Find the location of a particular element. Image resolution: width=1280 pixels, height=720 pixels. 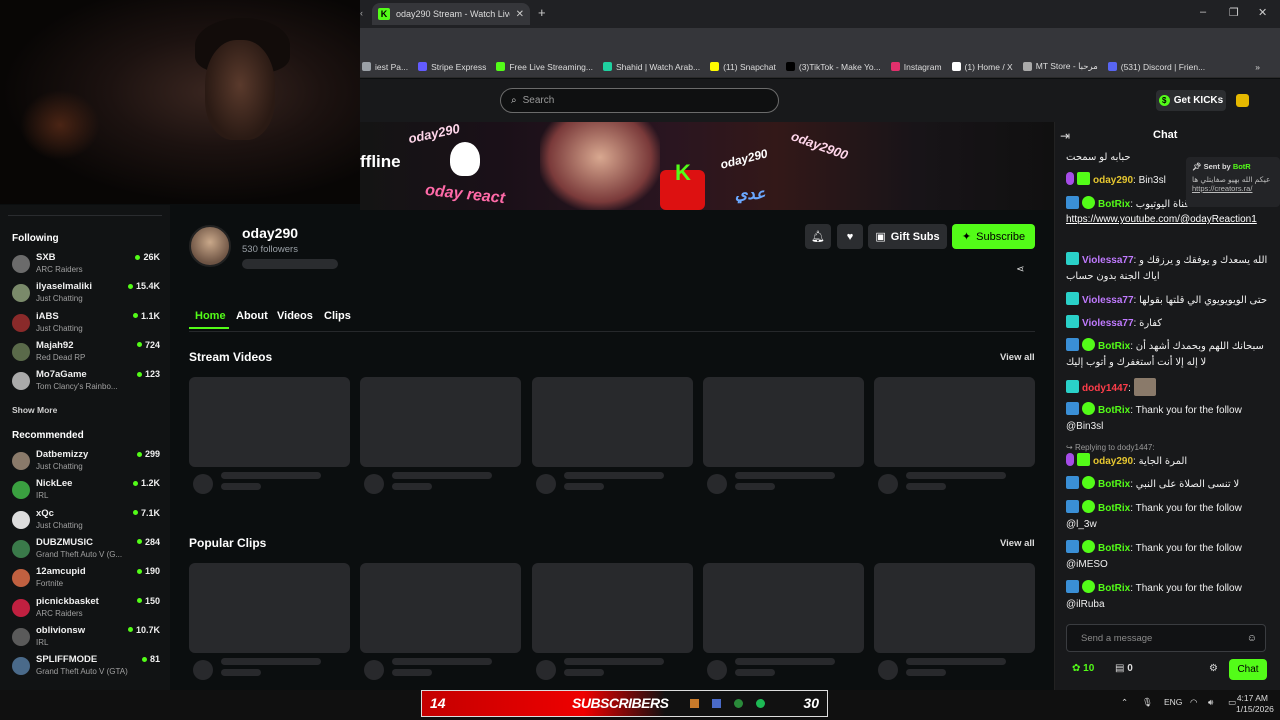

sidebar-channel-item: 12amcupid Fortnite 190 is located at coordinates (86, 579).